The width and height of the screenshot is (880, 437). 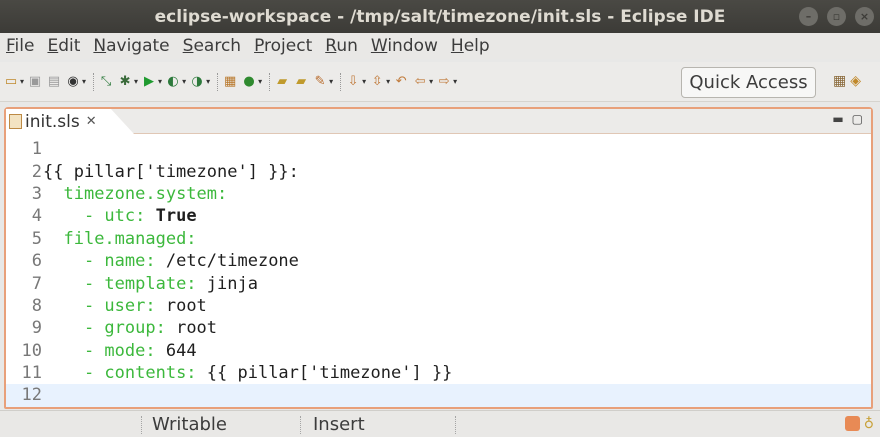 I want to click on yaml-key: - template:, so click(x=140, y=283).